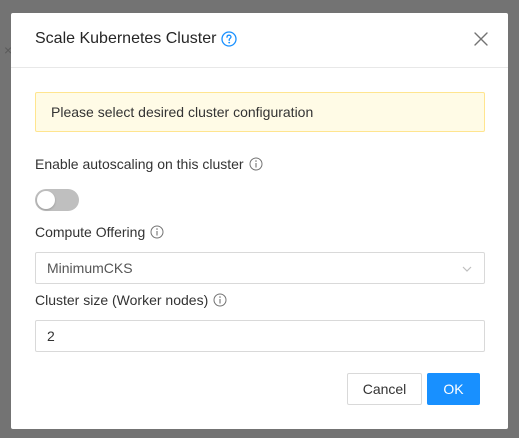 Image resolution: width=519 pixels, height=438 pixels. I want to click on toggle-knob, so click(46, 200).